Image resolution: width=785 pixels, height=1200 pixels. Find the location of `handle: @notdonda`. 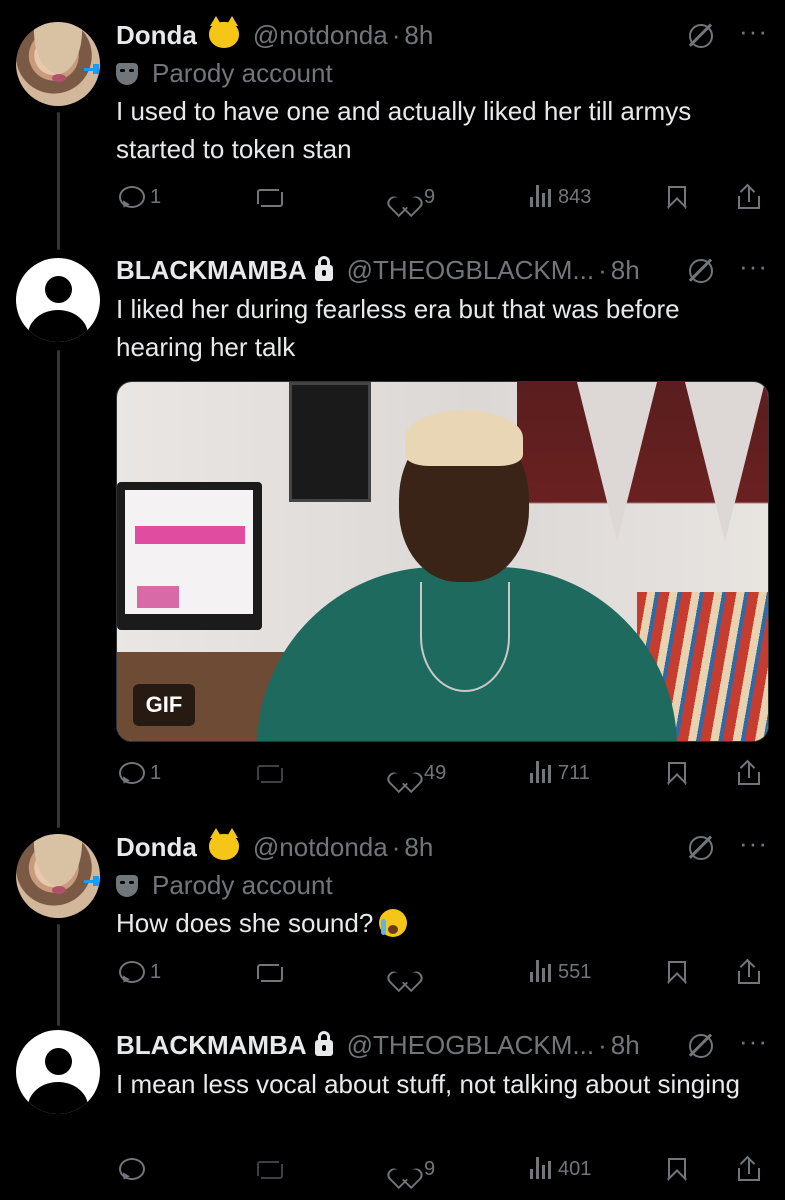

handle: @notdonda is located at coordinates (320, 847).